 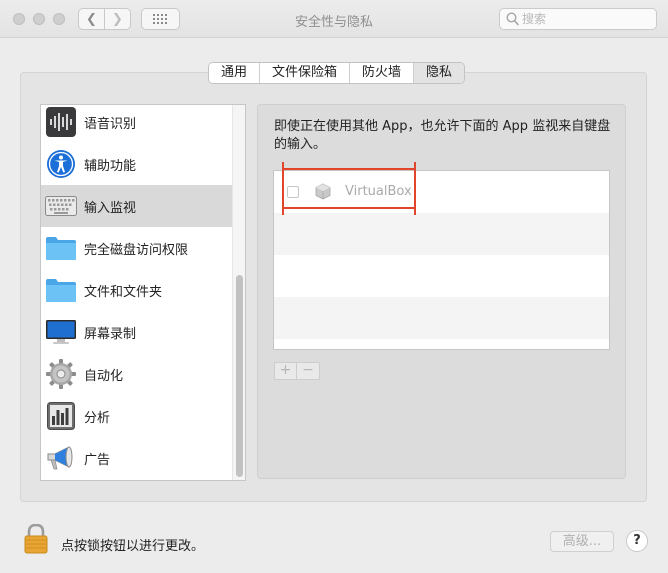 I want to click on search-field, so click(x=578, y=19).